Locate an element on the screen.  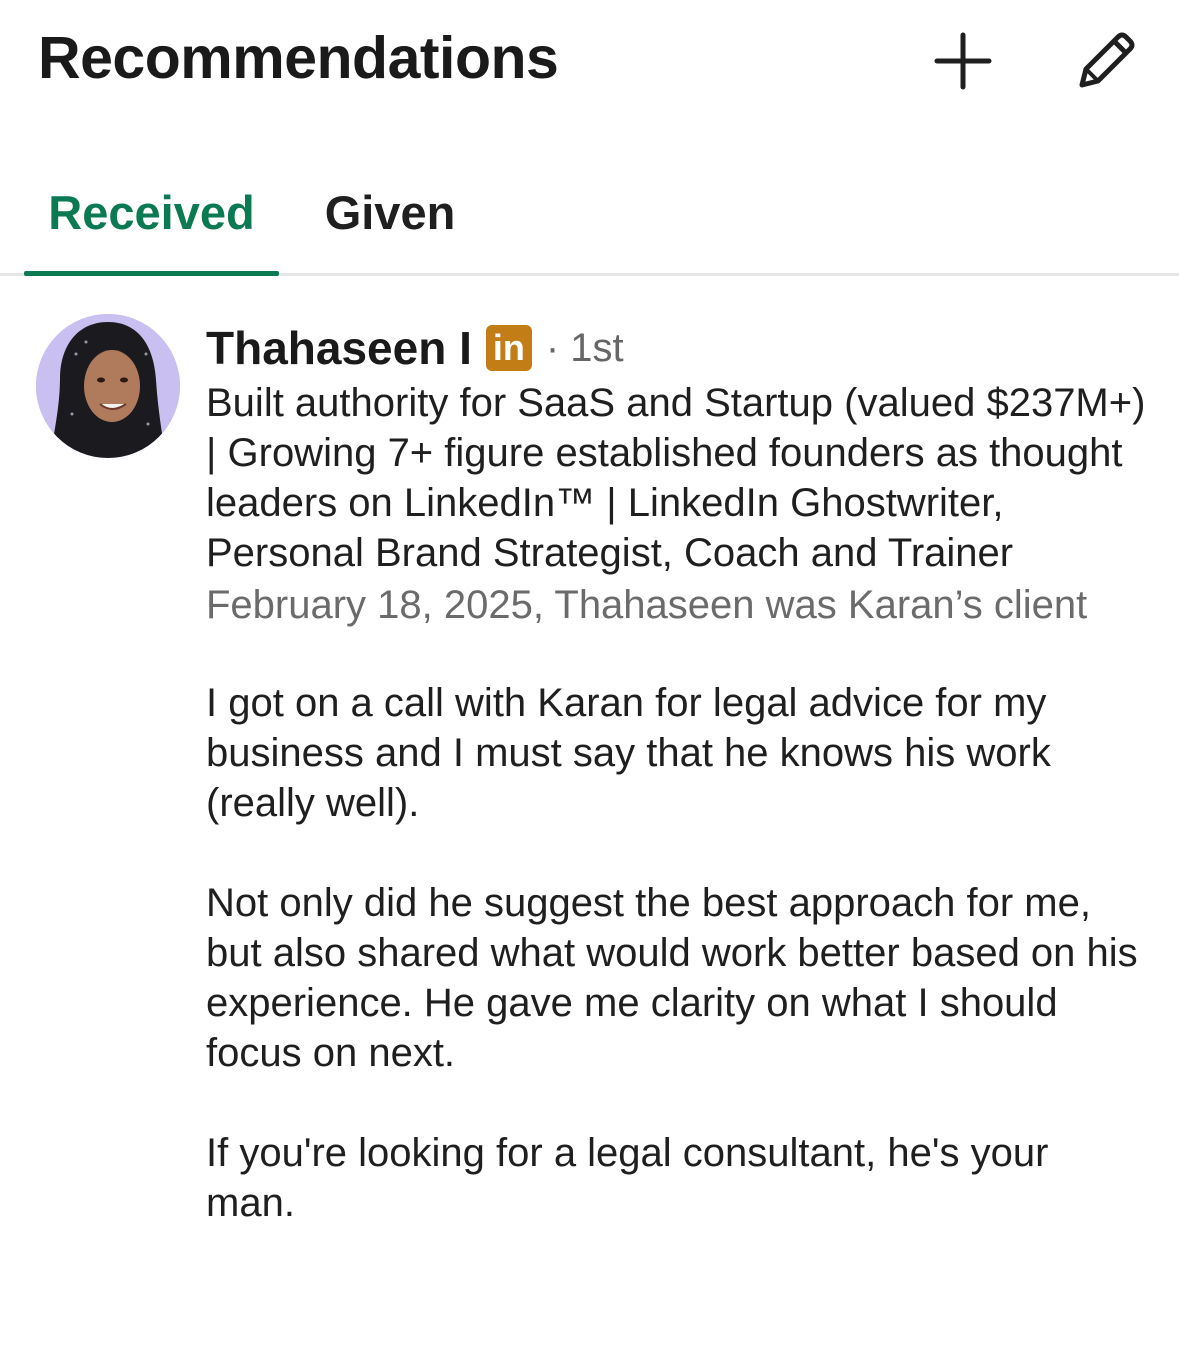
tab-given: Given is located at coordinates (390, 212).